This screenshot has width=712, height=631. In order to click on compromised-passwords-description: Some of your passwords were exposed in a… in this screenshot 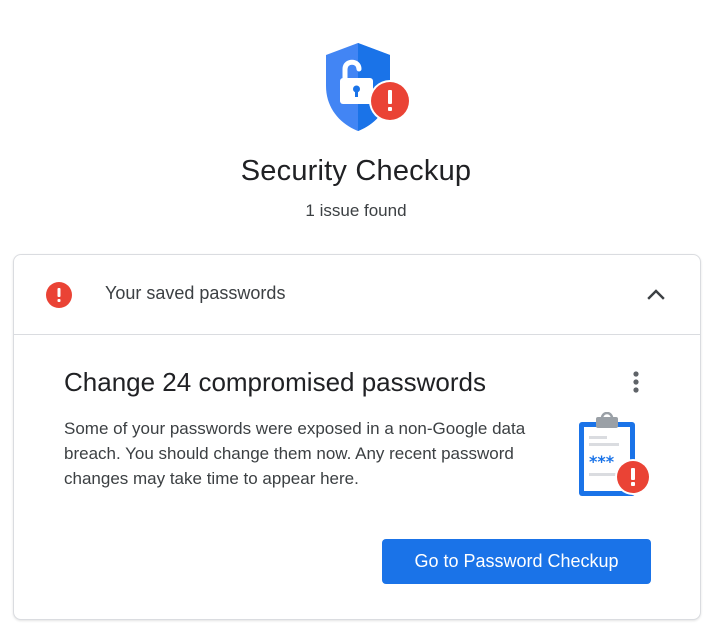, I will do `click(295, 453)`.